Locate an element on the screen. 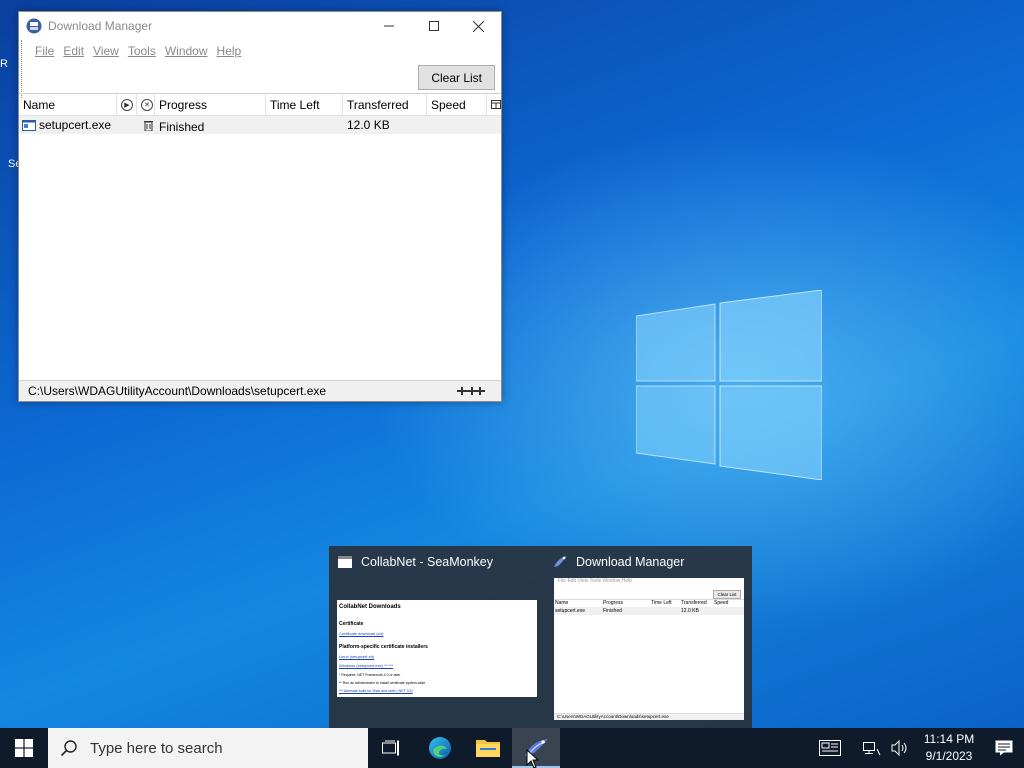  column-picker is located at coordinates (494, 104).